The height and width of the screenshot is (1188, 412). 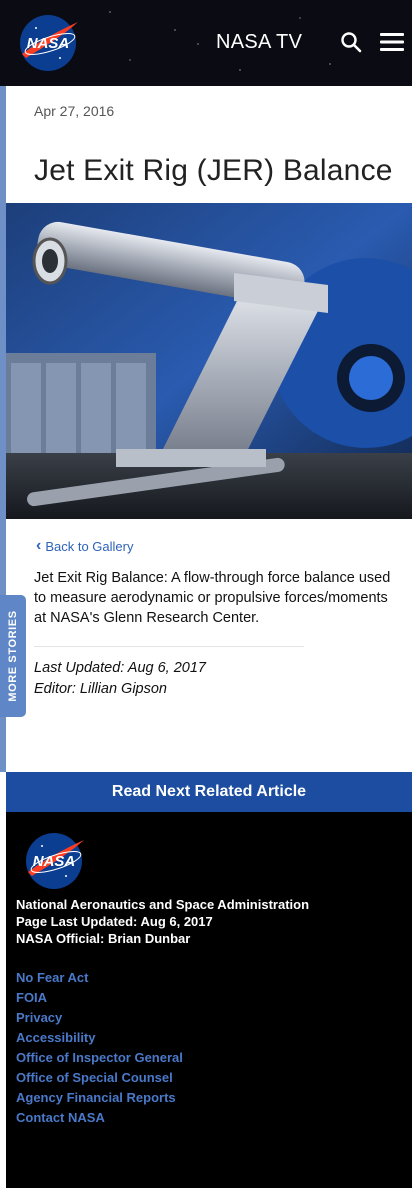 What do you see at coordinates (99, 978) in the screenshot?
I see `footer-link-no-fear-act: No Fear Act` at bounding box center [99, 978].